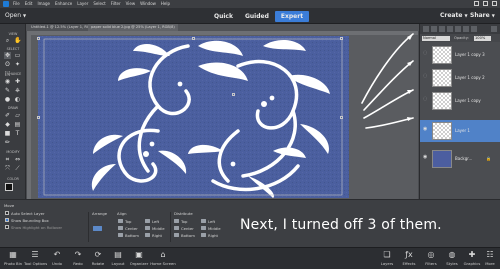 The image size is (500, 269). I want to click on bbox-handle-top-right, so click(341, 38).